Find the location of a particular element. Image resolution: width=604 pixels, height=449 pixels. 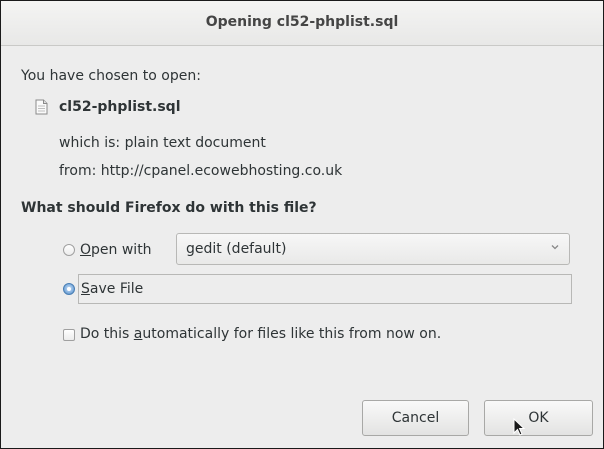

save-file-label: Save File is located at coordinates (112, 289).